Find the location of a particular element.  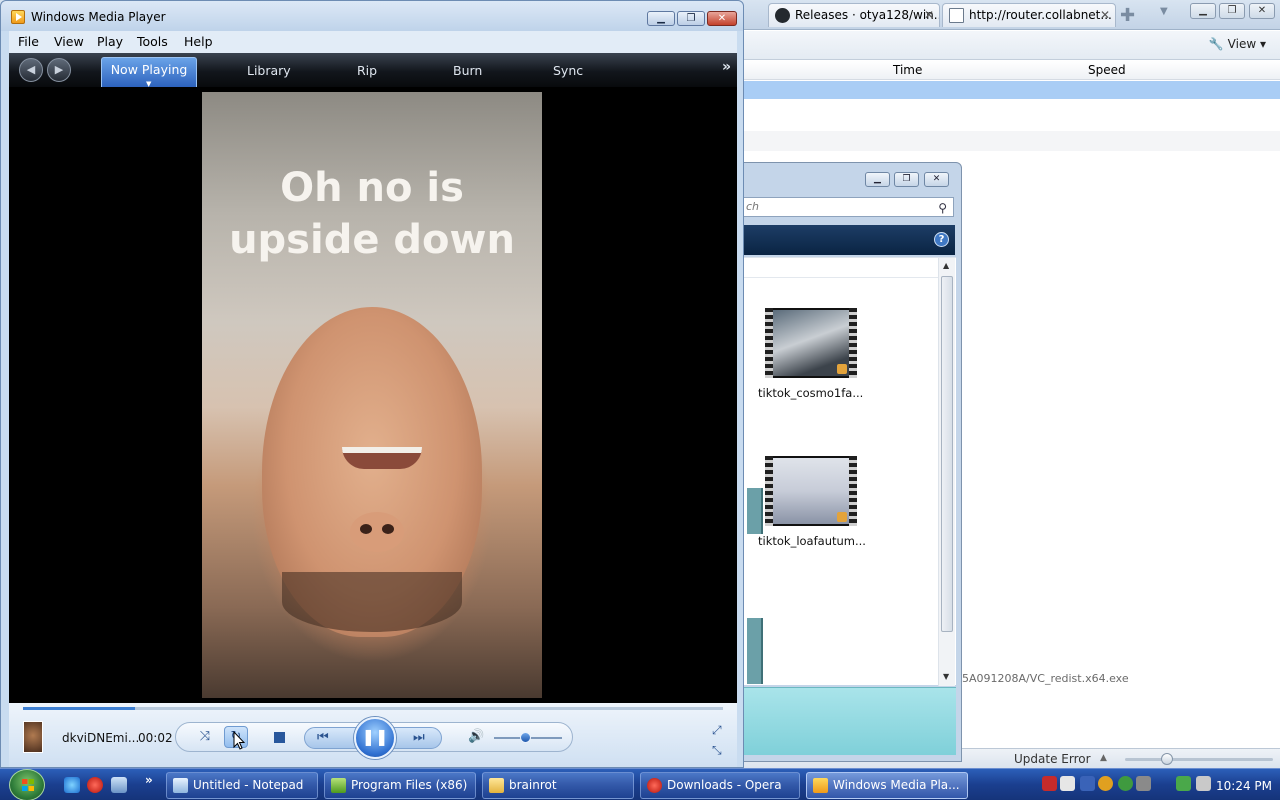

menu-view: View is located at coordinates (69, 41).